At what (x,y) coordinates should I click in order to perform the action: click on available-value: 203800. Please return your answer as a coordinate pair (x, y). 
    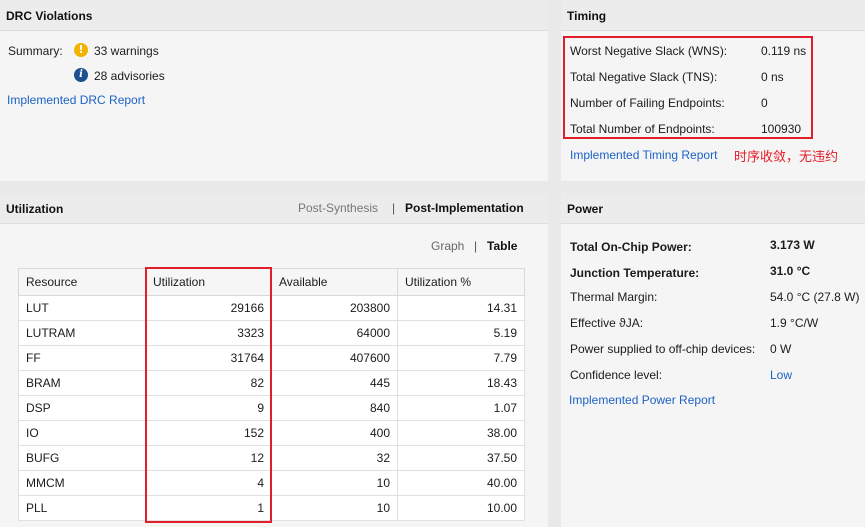
    Looking at the image, I should click on (334, 308).